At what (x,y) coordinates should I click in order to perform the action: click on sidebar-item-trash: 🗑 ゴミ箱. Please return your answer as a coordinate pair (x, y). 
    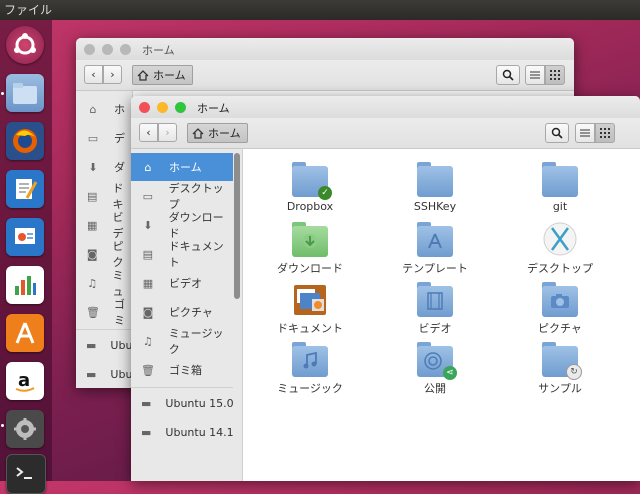
    Looking at the image, I should click on (182, 370).